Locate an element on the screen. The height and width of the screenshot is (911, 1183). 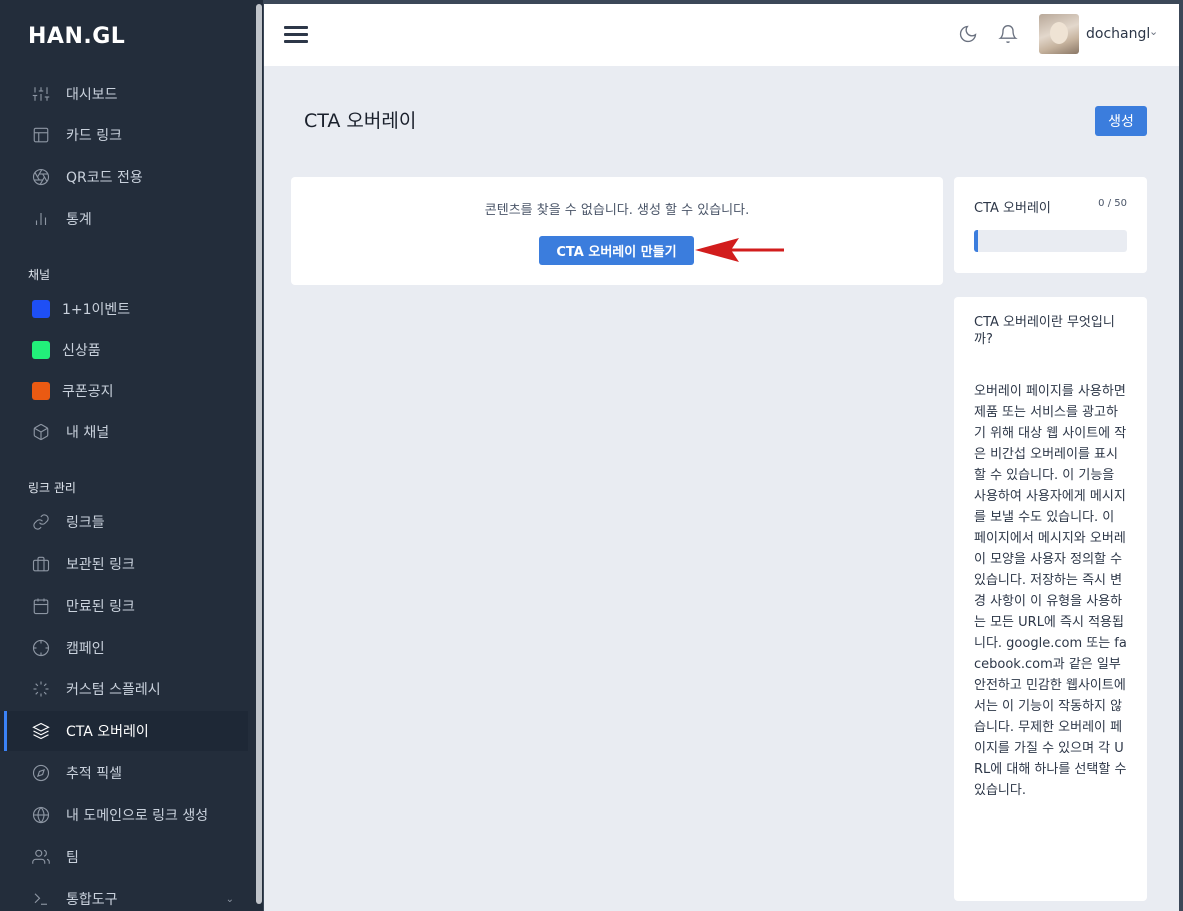
moon-icon is located at coordinates (968, 34).